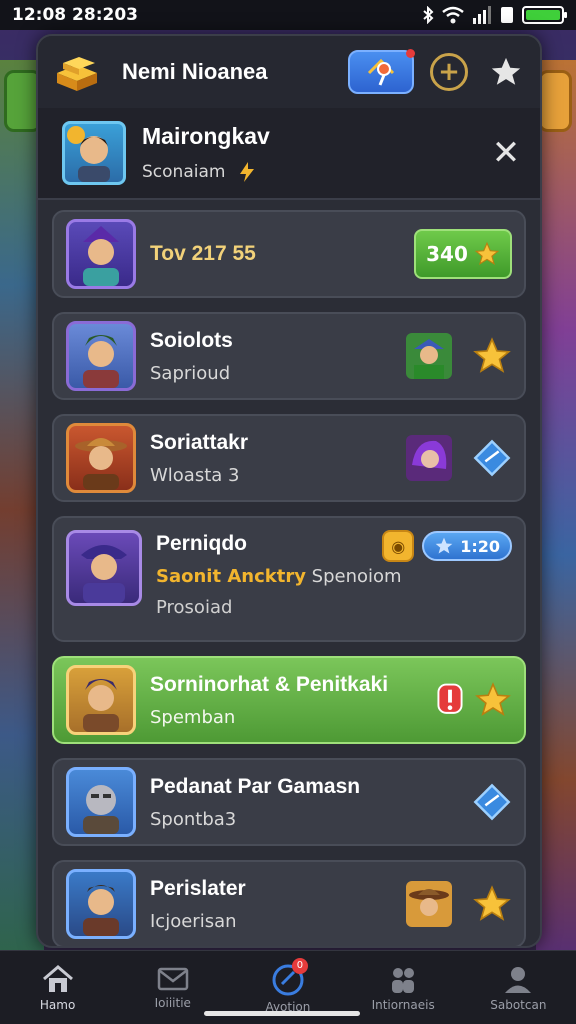 This screenshot has height=1024, width=576. What do you see at coordinates (231, 576) in the screenshot?
I see `list-item-subtitle-highlight: Saonit Ancktry` at bounding box center [231, 576].